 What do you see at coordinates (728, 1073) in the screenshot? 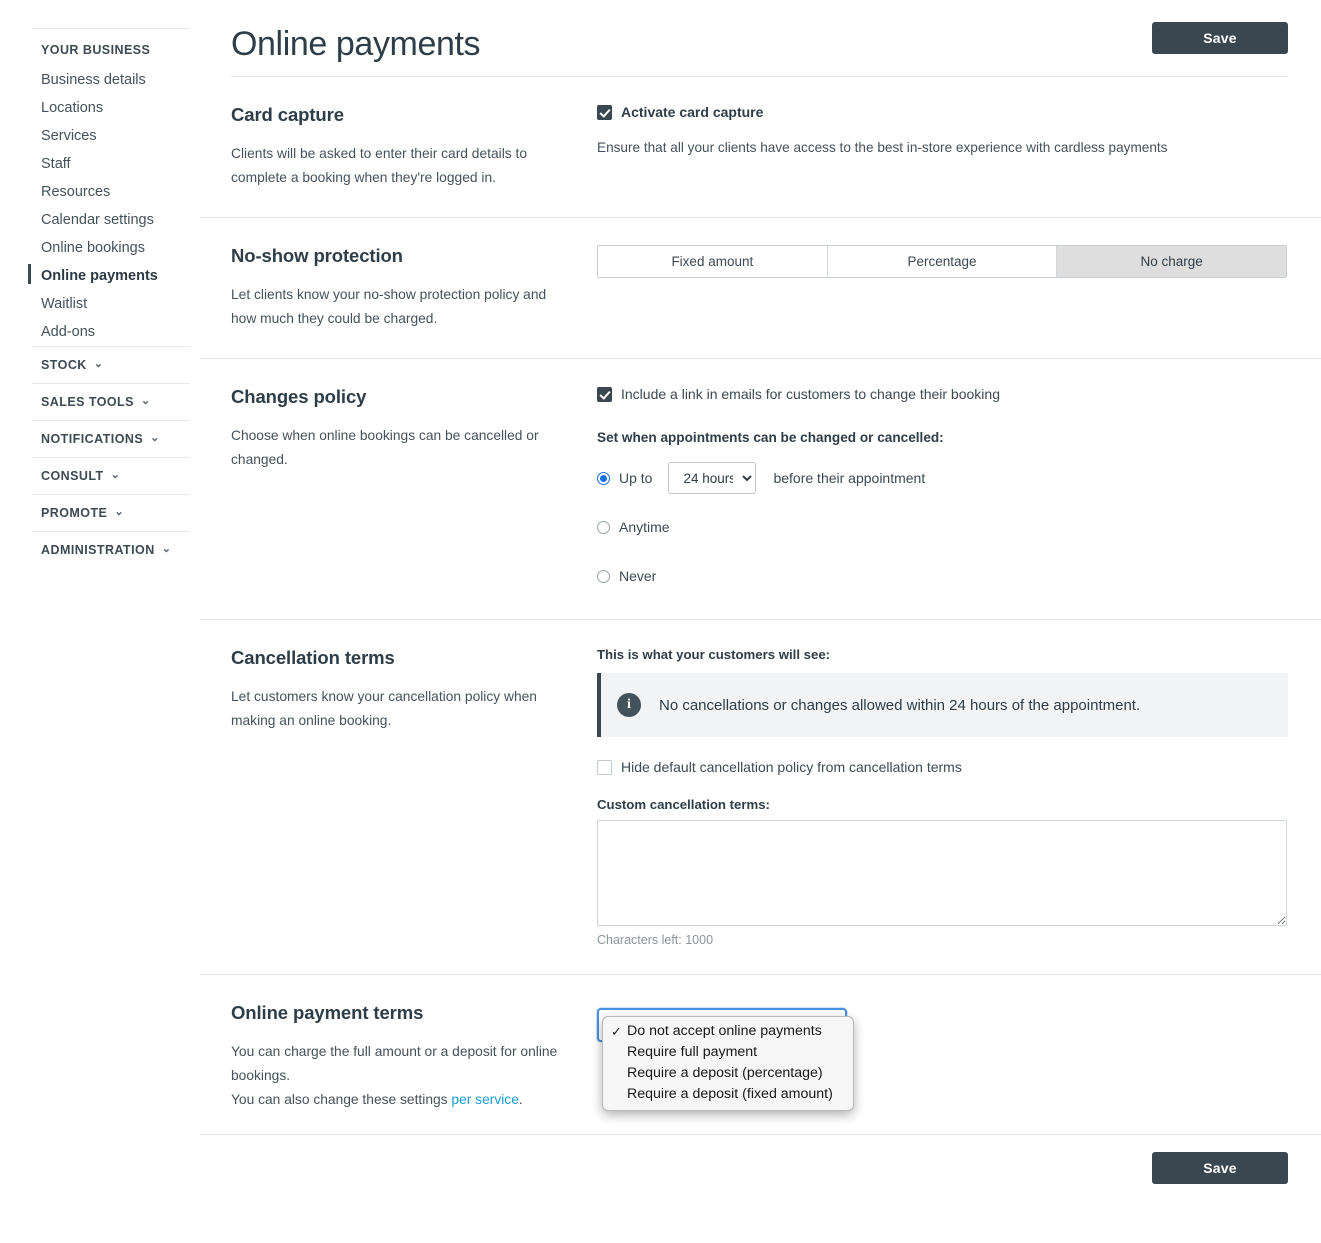
I see `dropdown-option-require-deposit-percentage: Require a deposit (percentage)` at bounding box center [728, 1073].